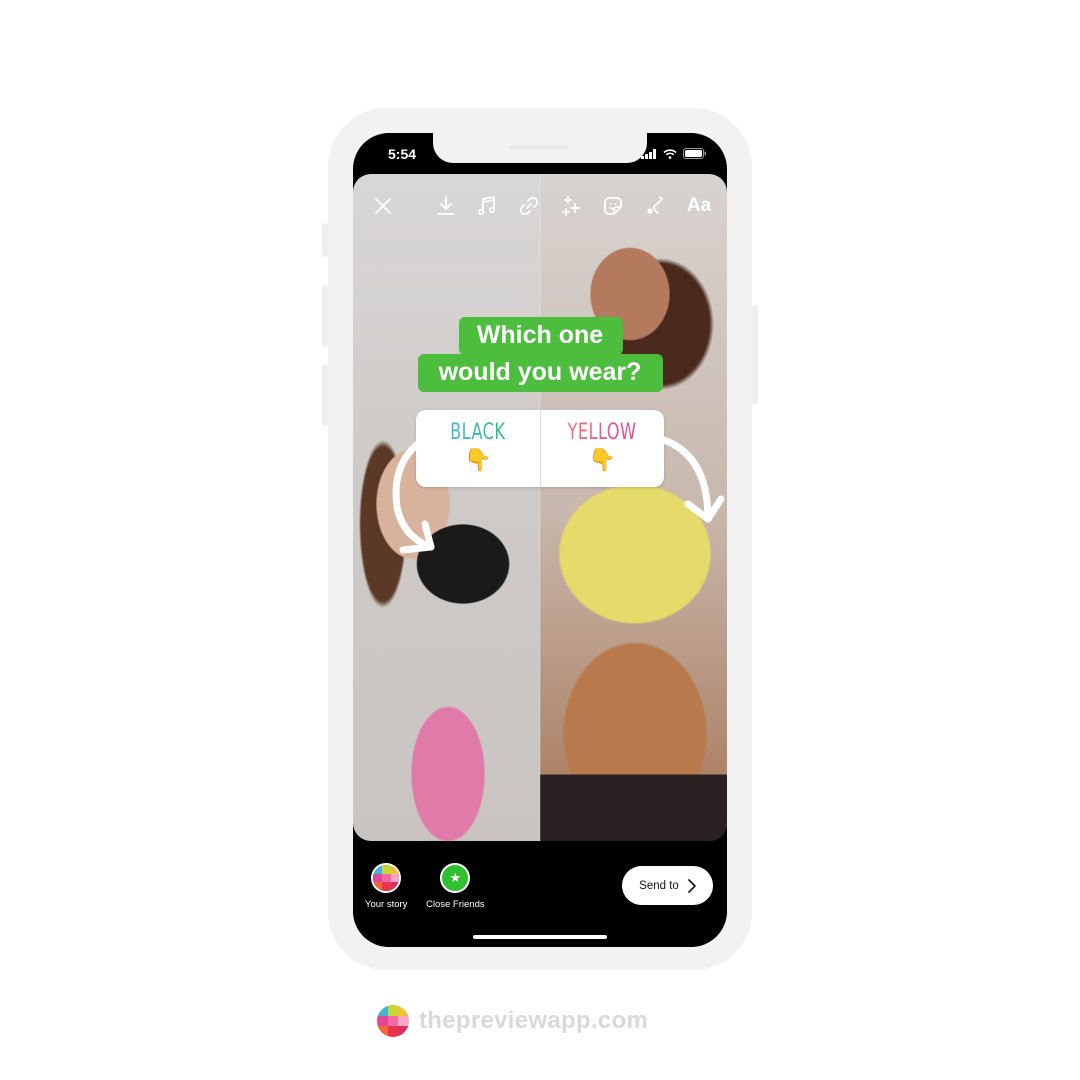  I want to click on poll-option-yellow: YELLOW 👇, so click(602, 448).